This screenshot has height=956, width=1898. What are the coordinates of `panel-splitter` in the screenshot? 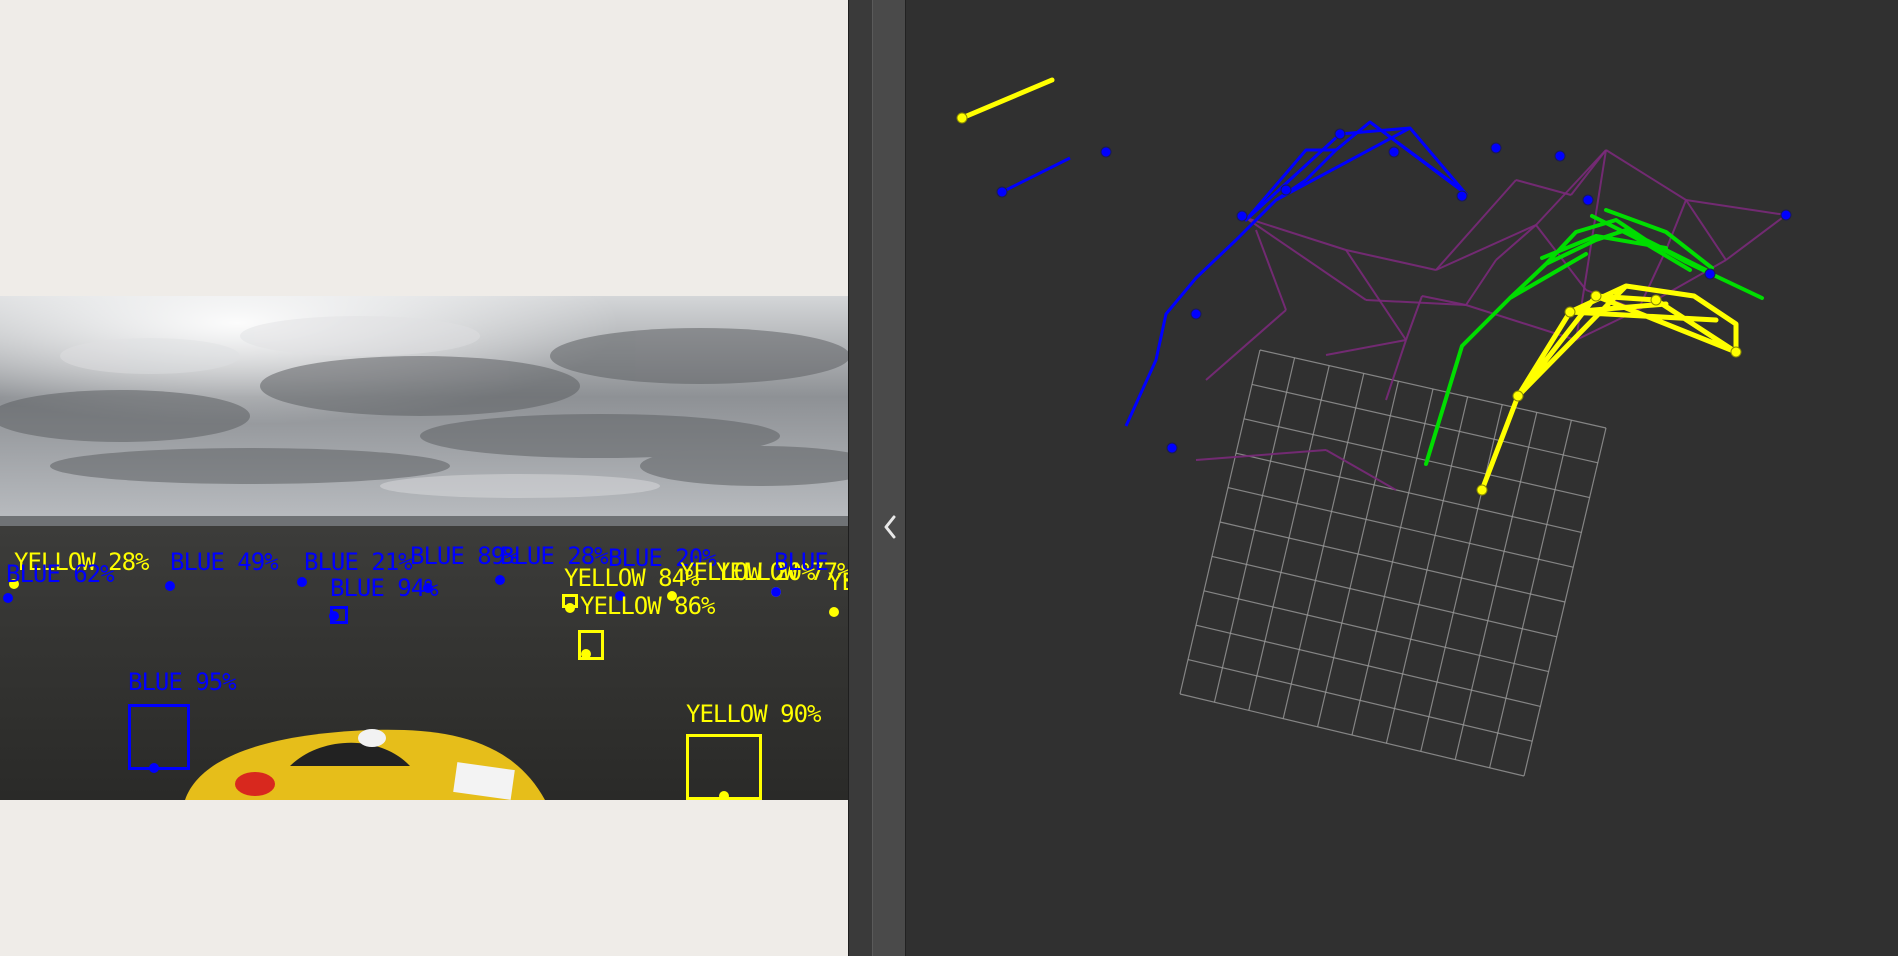 It's located at (889, 478).